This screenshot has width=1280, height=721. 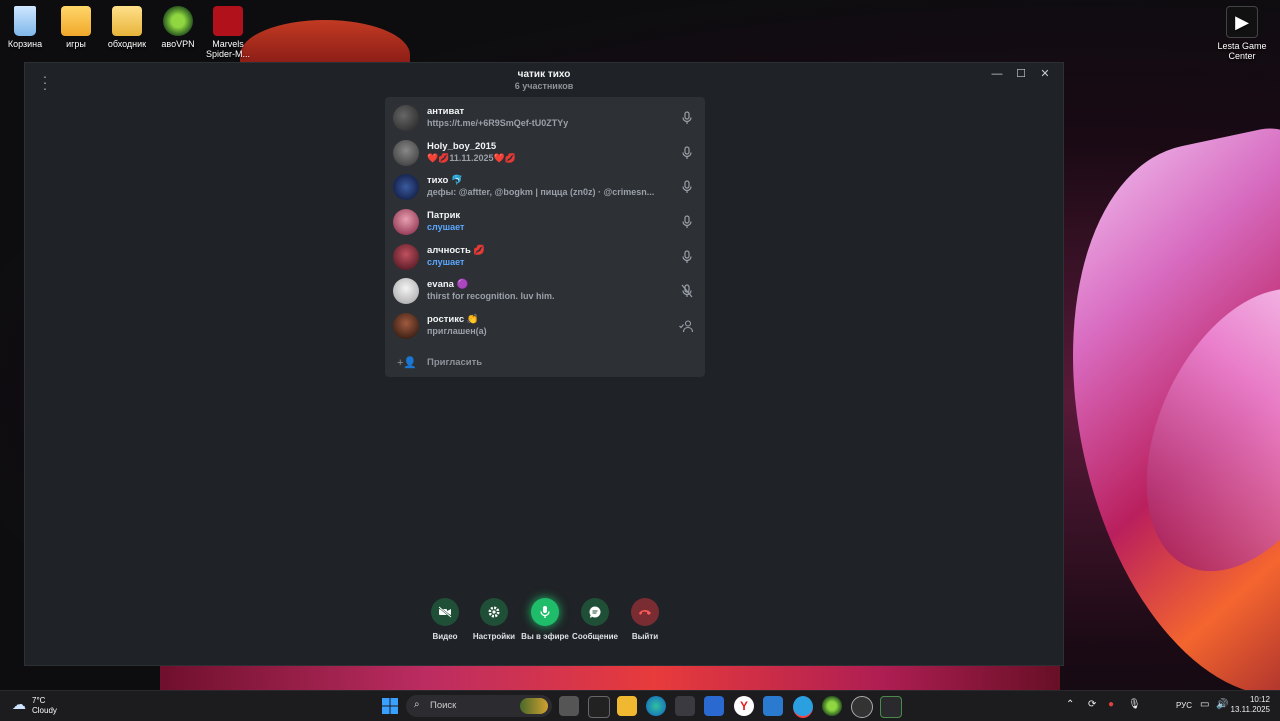 I want to click on participant-row: алчность 💋 слушает, so click(x=545, y=257).